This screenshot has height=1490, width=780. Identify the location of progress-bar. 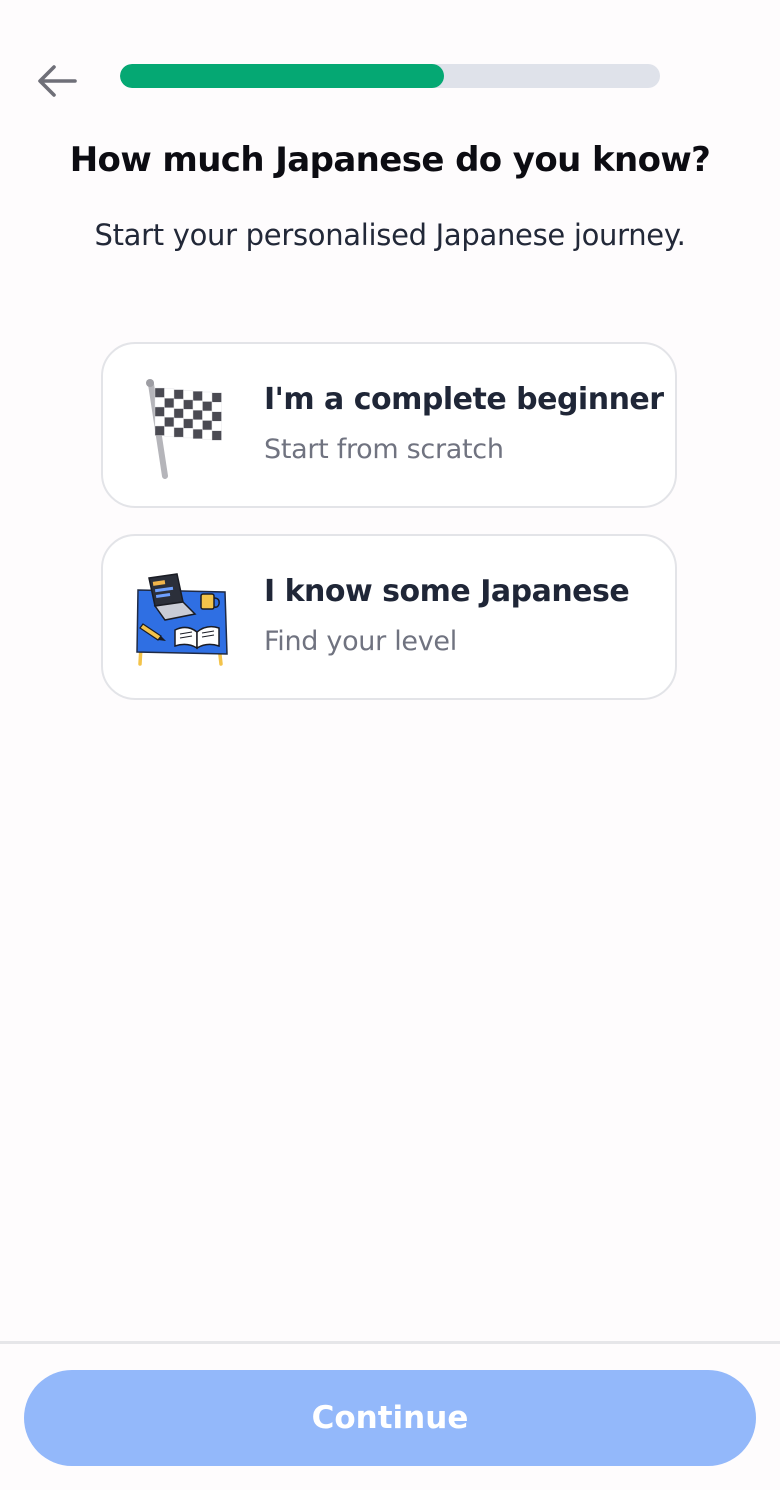
(390, 76).